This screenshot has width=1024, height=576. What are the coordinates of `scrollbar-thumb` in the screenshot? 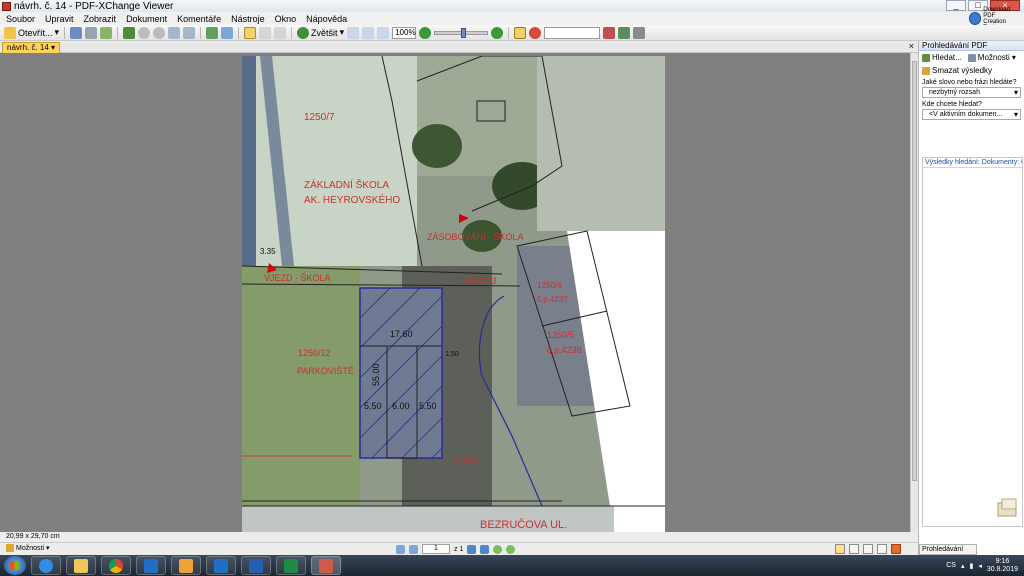 It's located at (914, 271).